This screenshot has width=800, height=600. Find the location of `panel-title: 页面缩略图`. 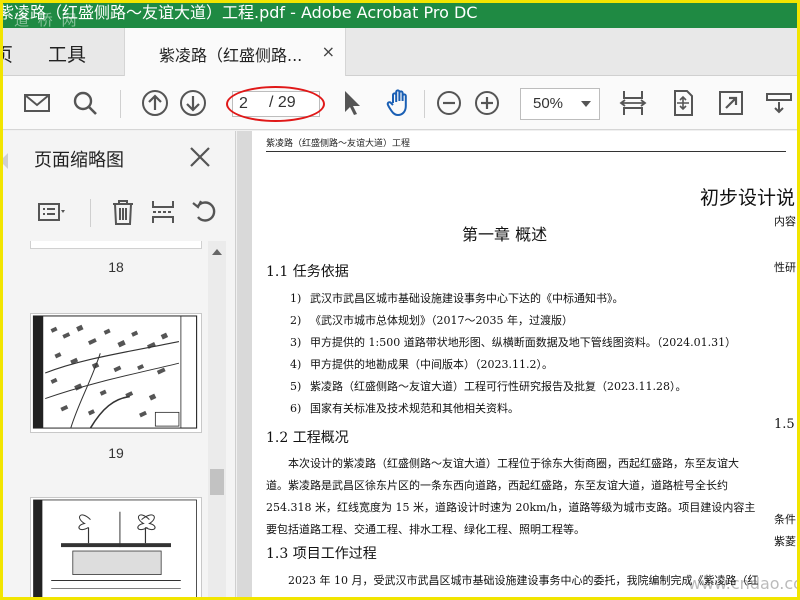

panel-title: 页面缩略图 is located at coordinates (79, 160).